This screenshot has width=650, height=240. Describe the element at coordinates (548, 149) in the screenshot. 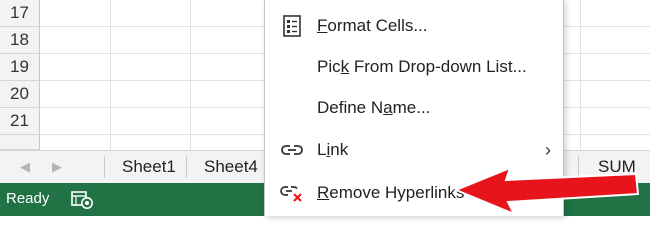

I see `chevron-right-icon: ›` at that location.